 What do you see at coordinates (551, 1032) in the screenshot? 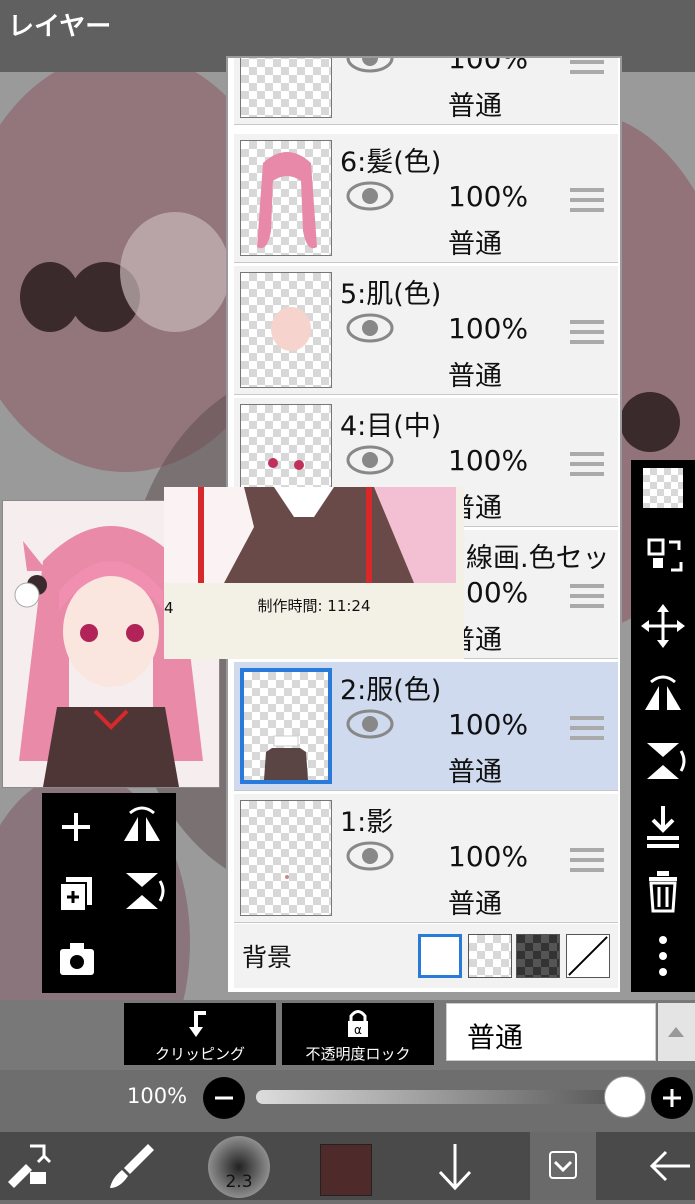
I see `blend-mode-select: 普通` at bounding box center [551, 1032].